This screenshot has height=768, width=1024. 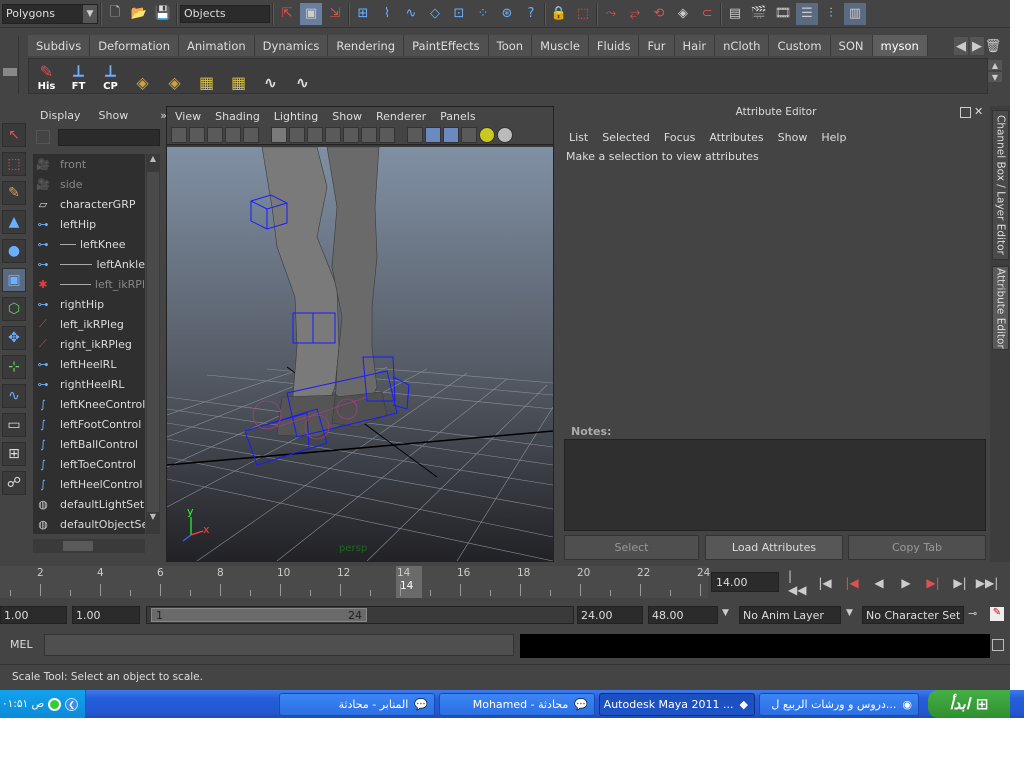 I want to click on start-button: ابدأ ⊞, so click(x=969, y=704).